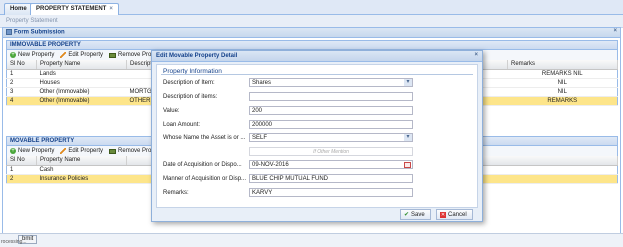 This screenshot has height=247, width=623. I want to click on desc-item-select: Shares, so click(331, 82).